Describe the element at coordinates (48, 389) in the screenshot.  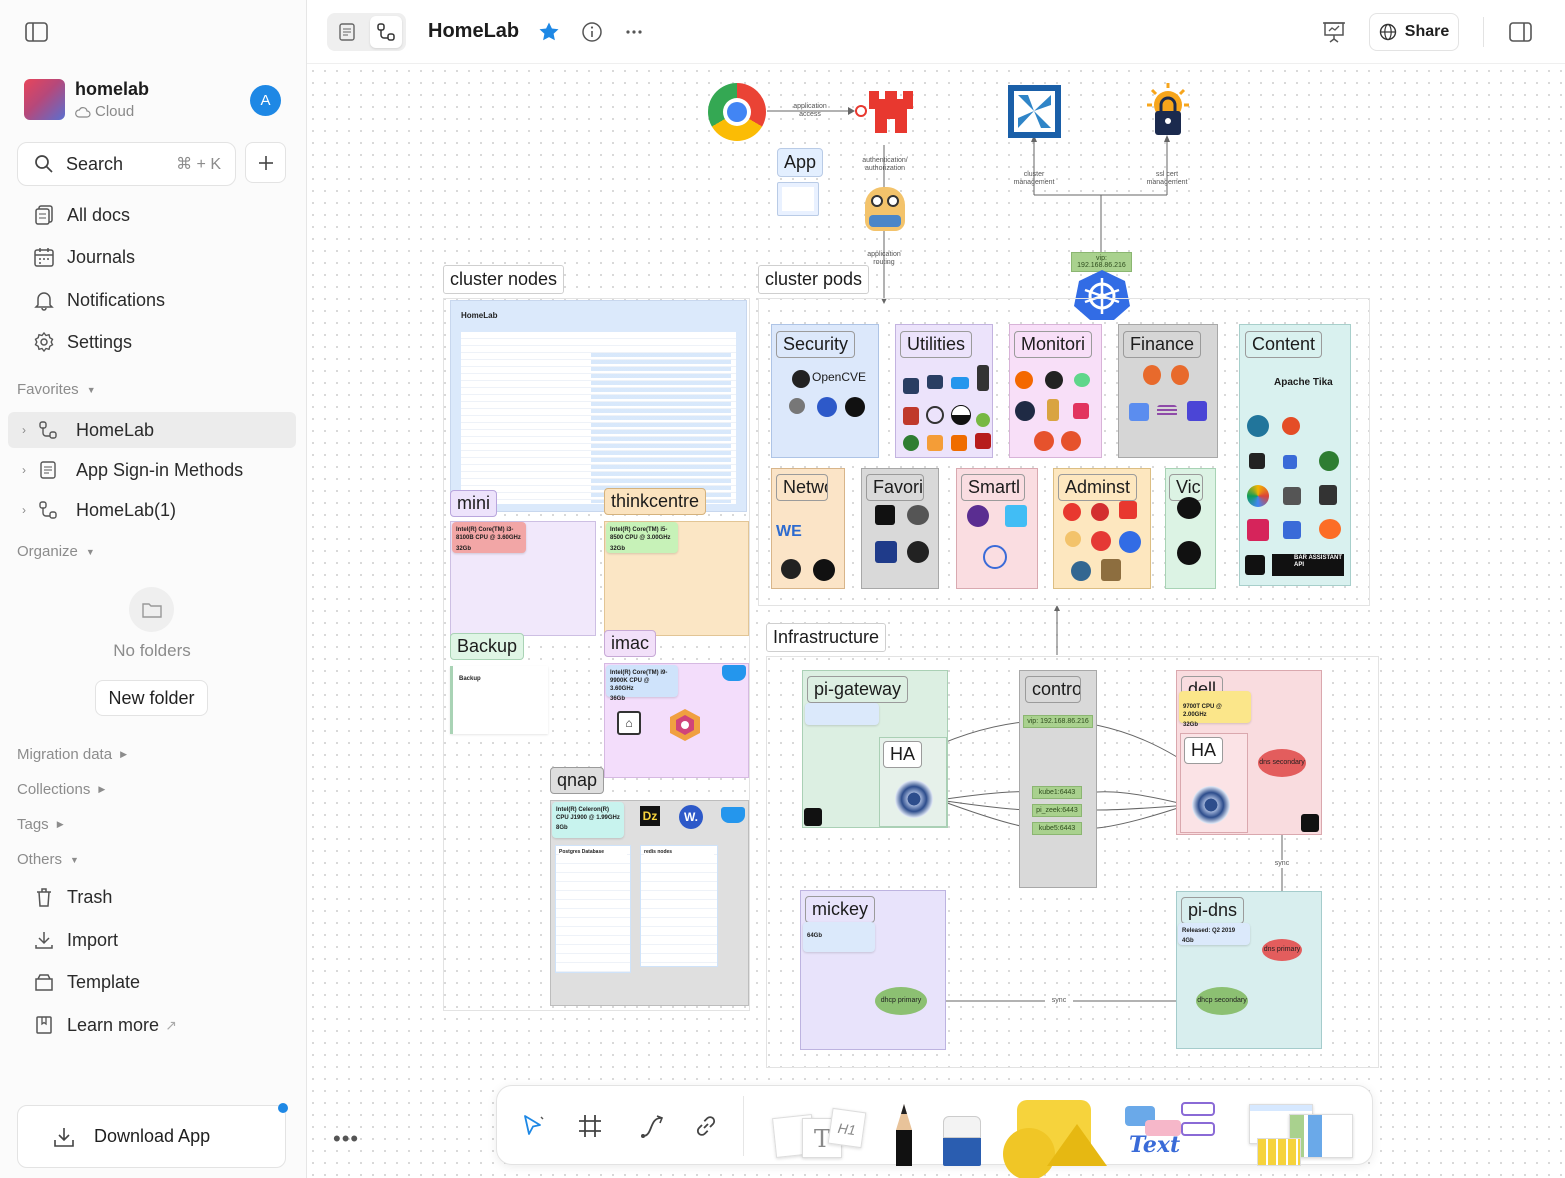
I see `favorites-label: Favorites` at that location.